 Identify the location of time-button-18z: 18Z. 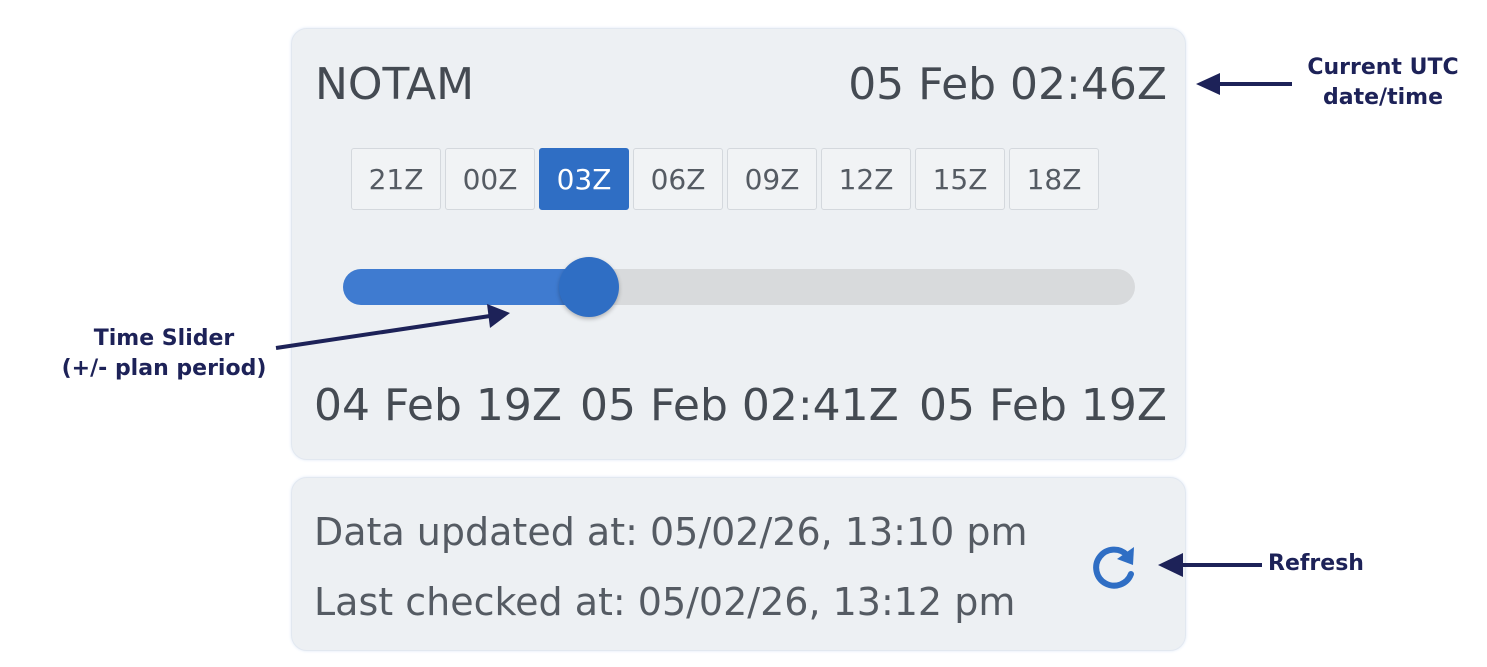
(1054, 179).